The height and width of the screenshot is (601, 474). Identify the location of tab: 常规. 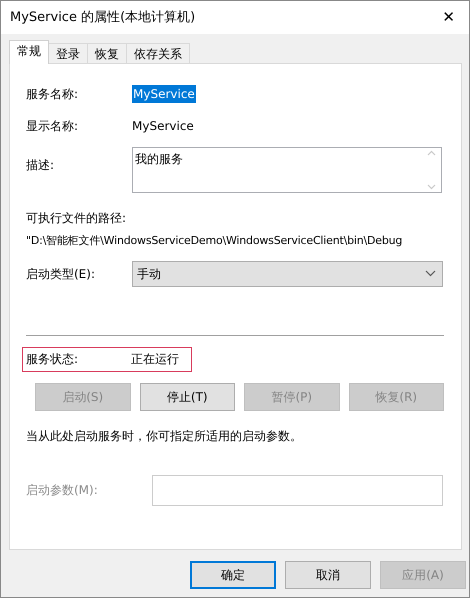
(29, 52).